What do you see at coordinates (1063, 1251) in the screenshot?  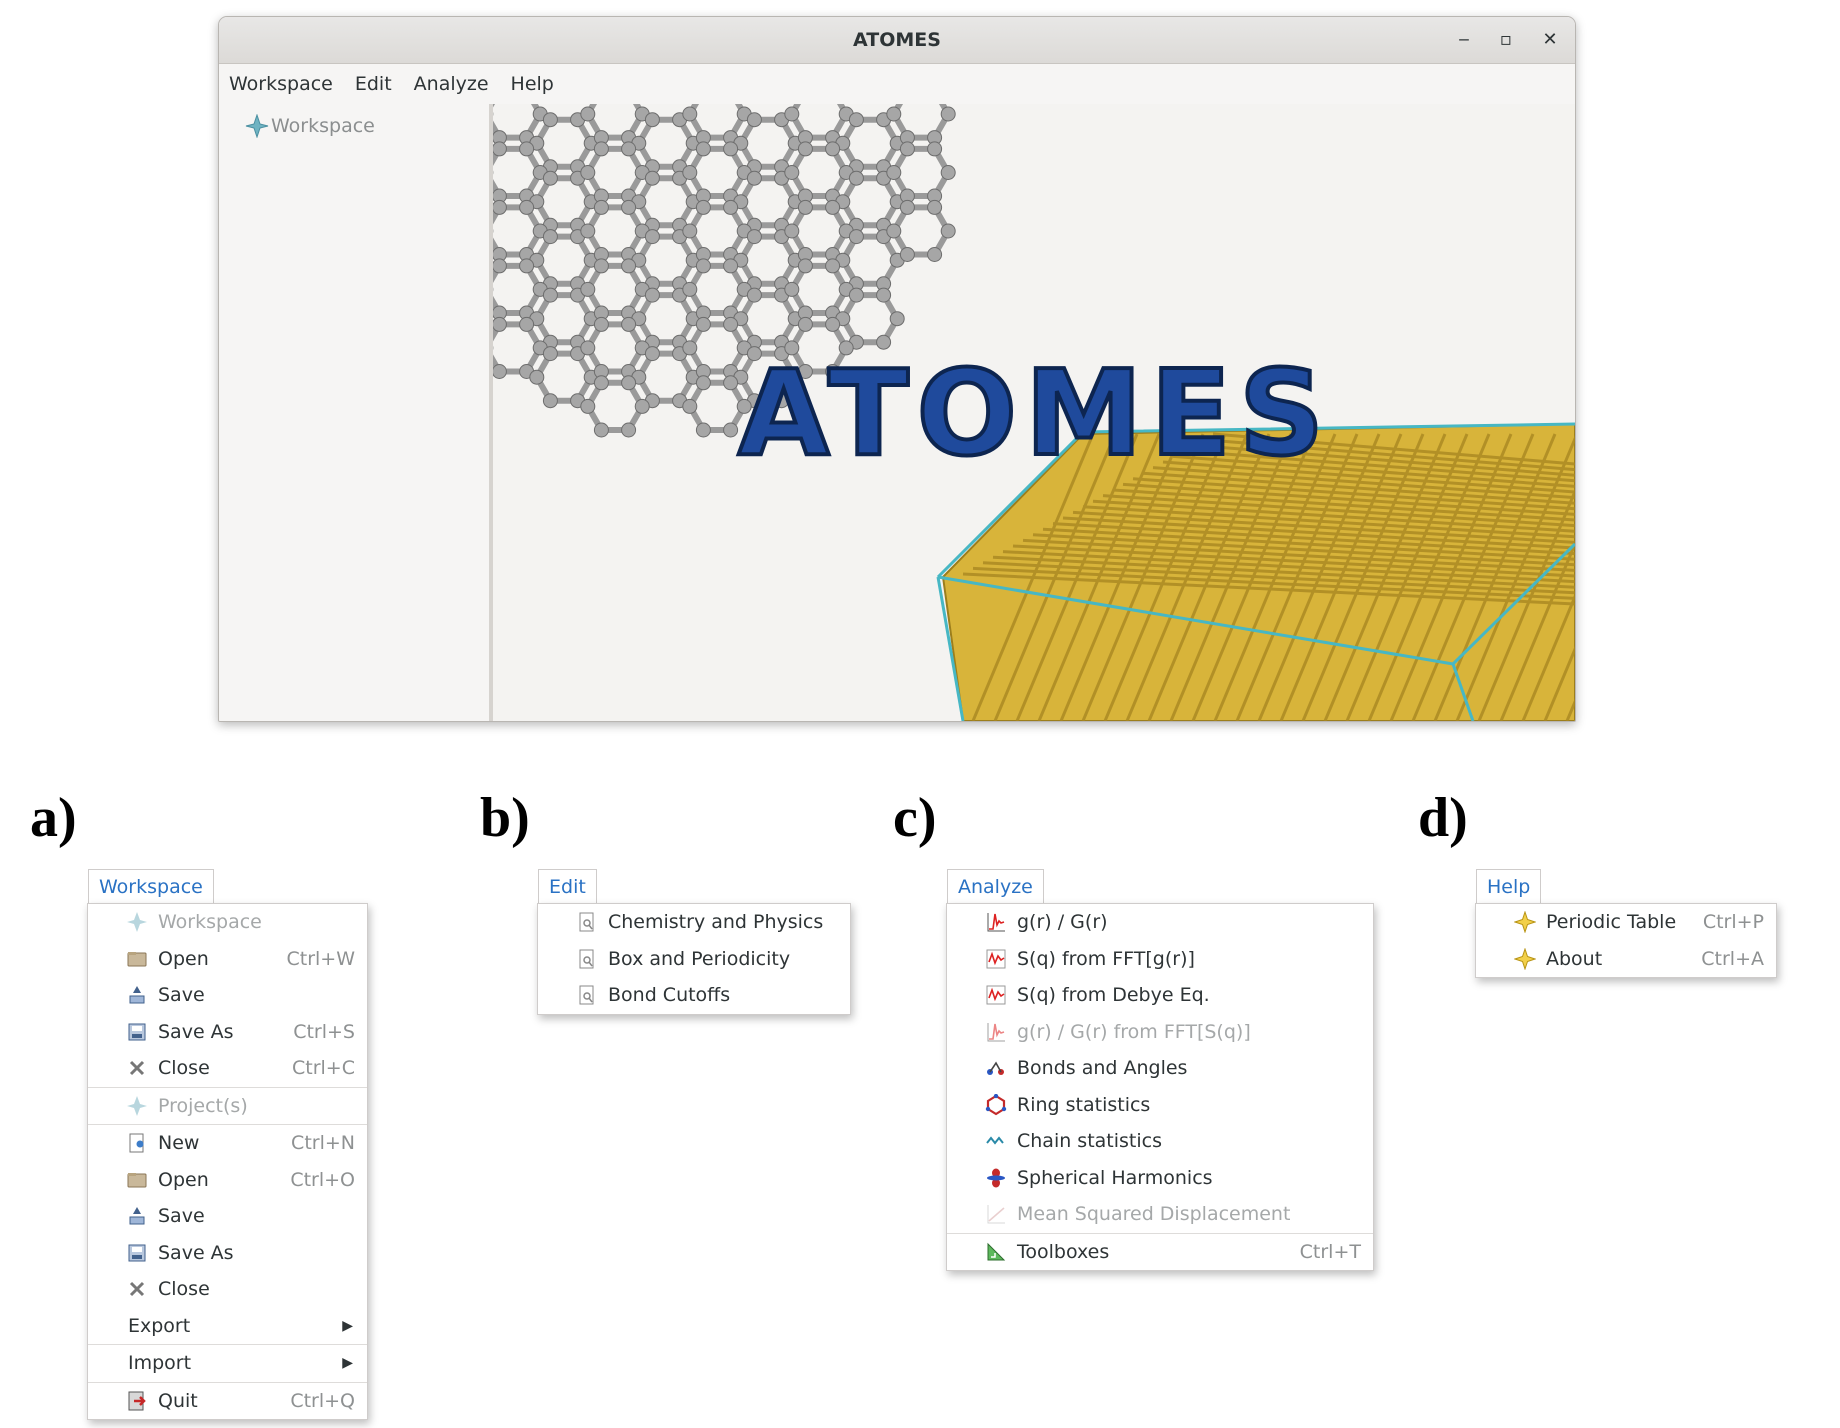 I see `menu-item-label: Toolboxes` at bounding box center [1063, 1251].